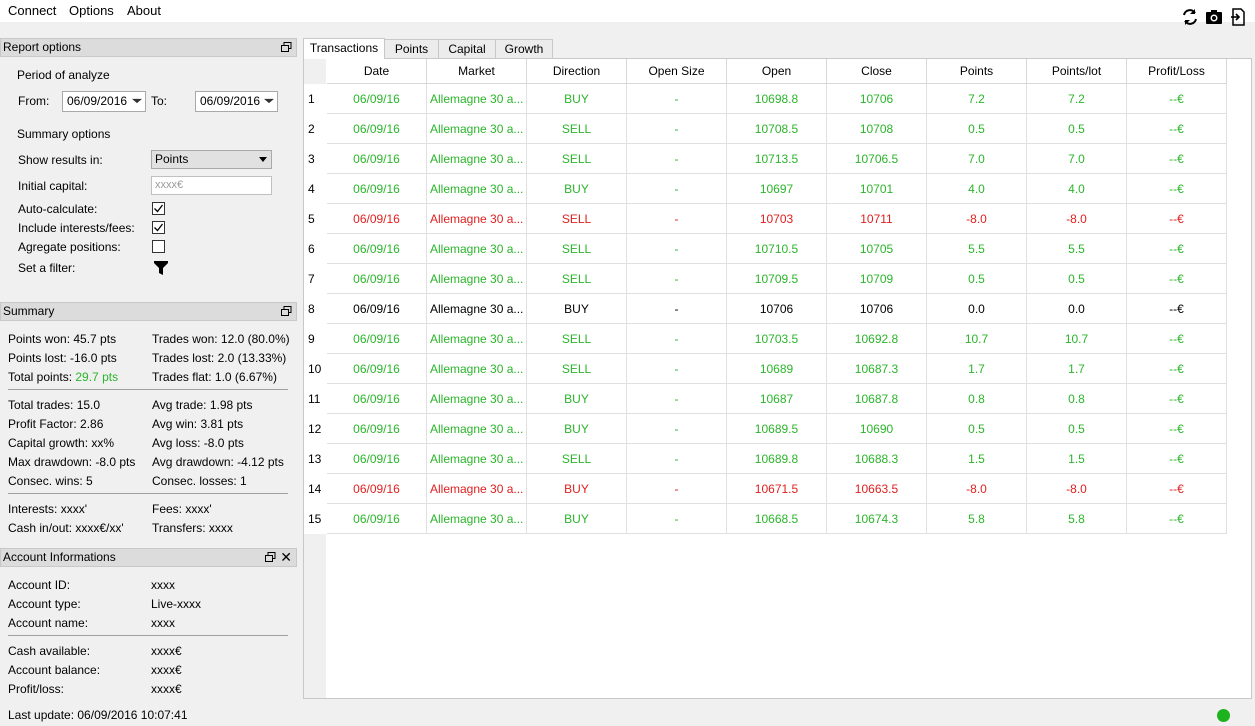  Describe the element at coordinates (977, 399) in the screenshot. I see `table-cell: 0.8` at that location.